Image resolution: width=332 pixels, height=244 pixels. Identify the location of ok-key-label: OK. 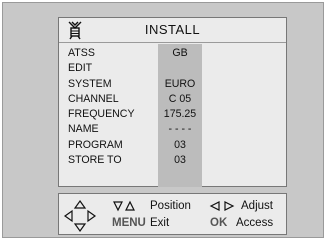
(219, 223).